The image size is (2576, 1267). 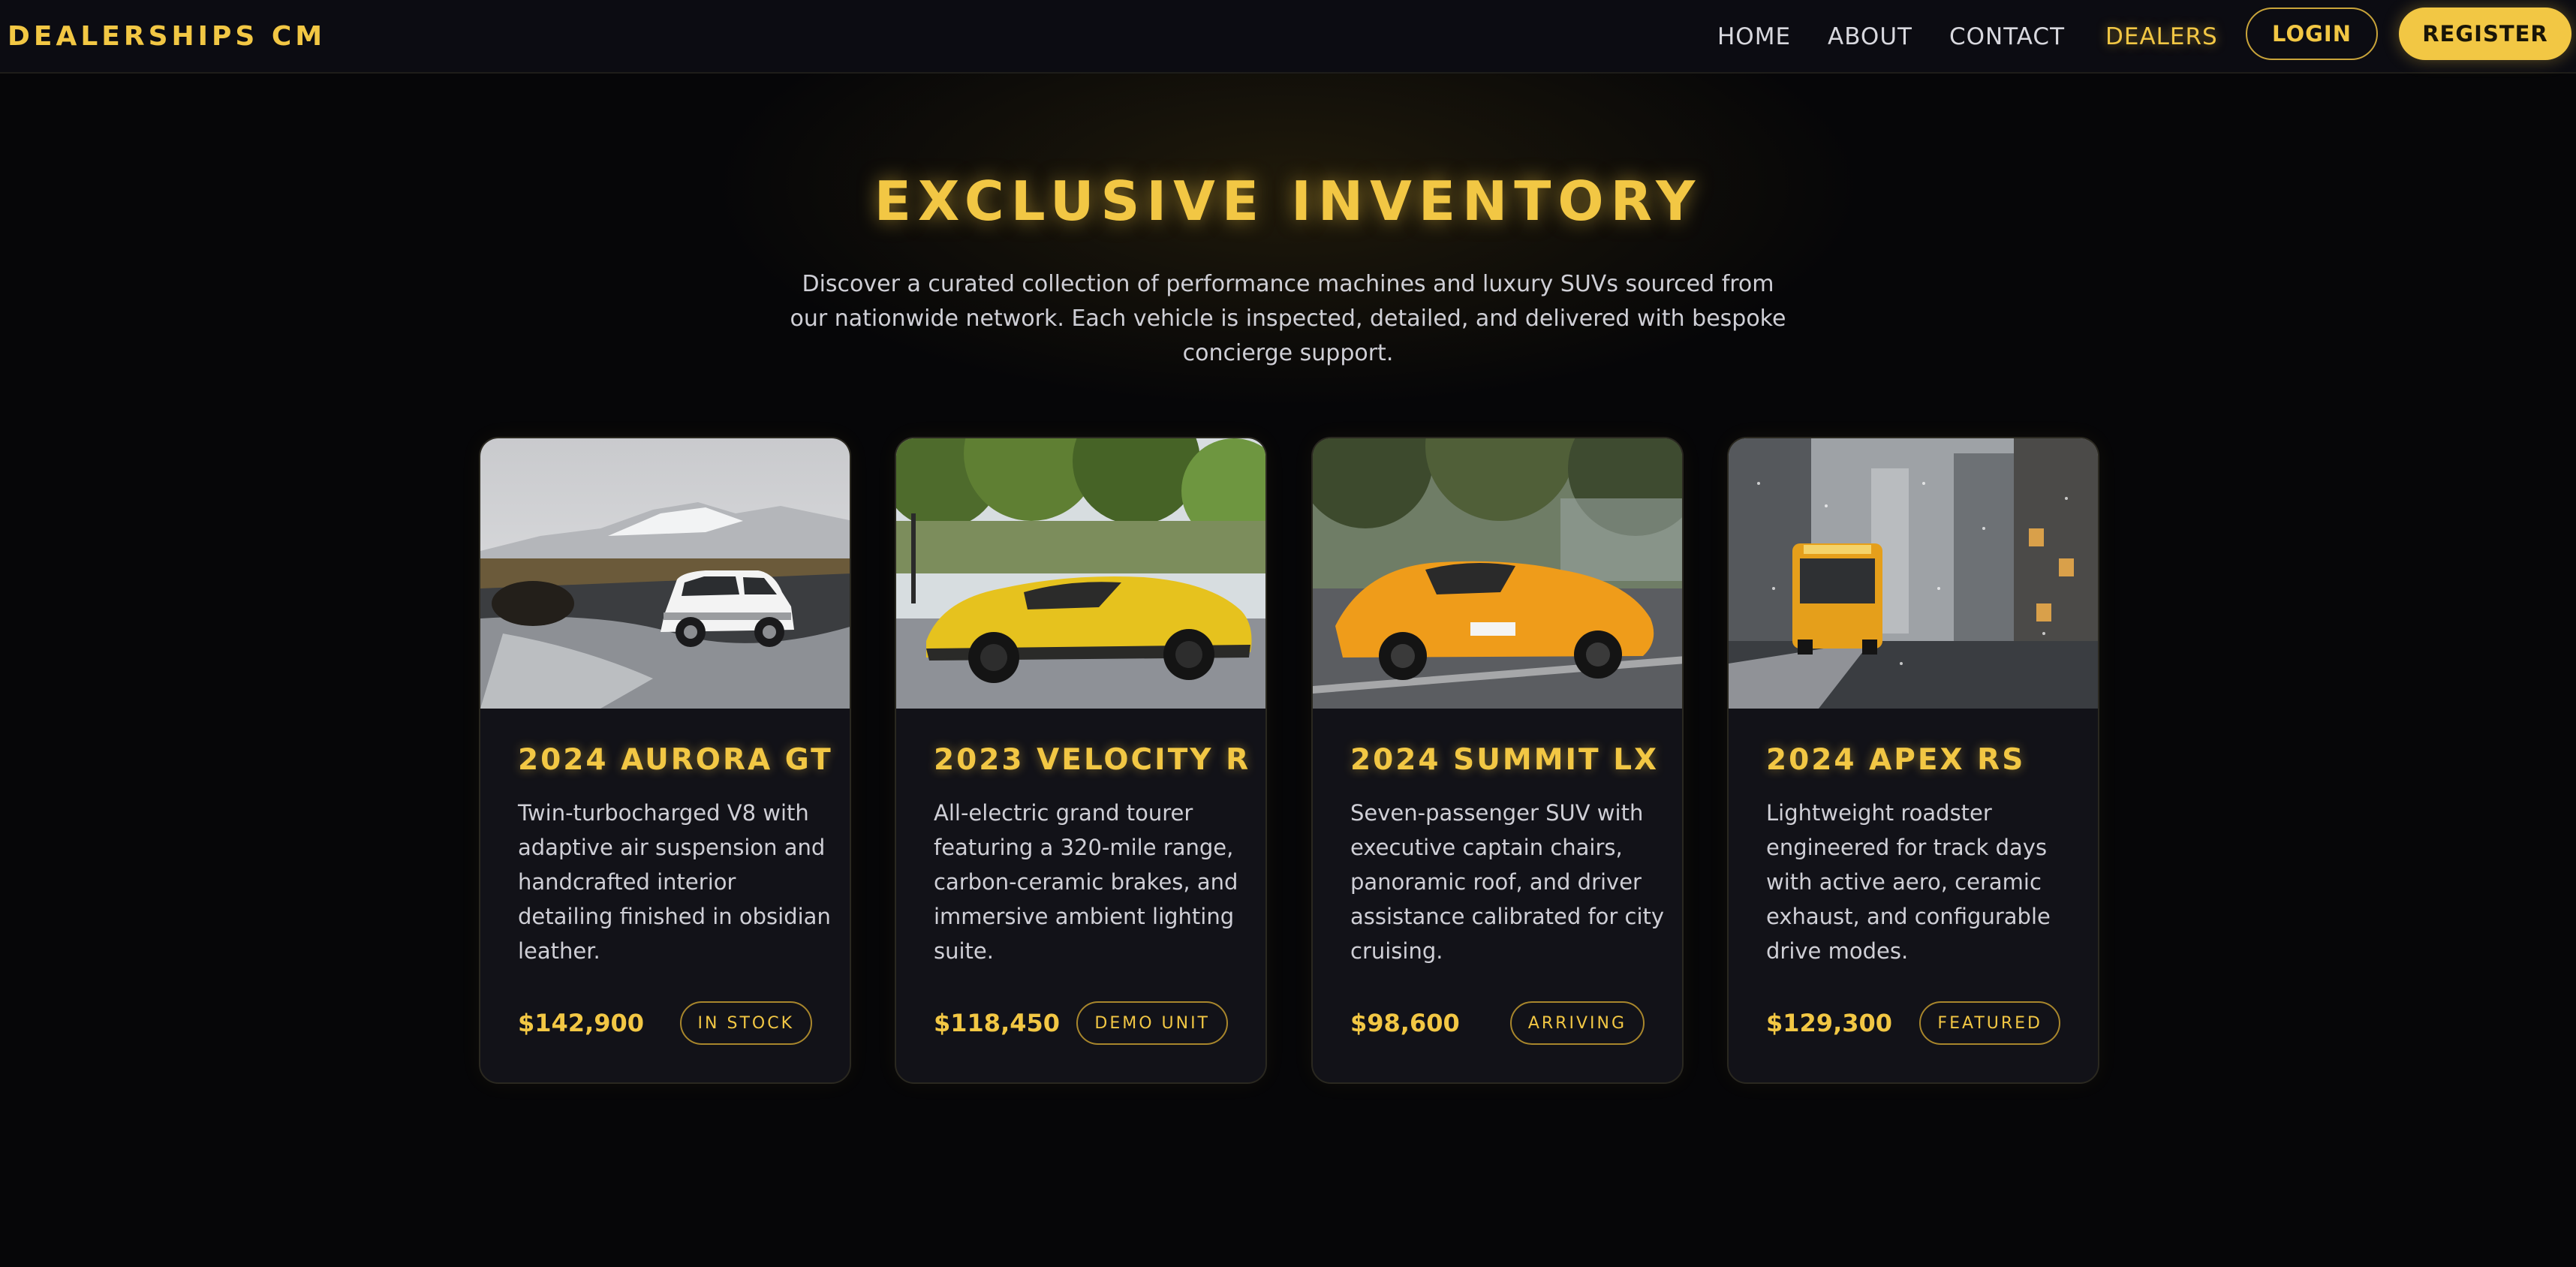 What do you see at coordinates (581, 1023) in the screenshot?
I see `vehicle-price: $142,900` at bounding box center [581, 1023].